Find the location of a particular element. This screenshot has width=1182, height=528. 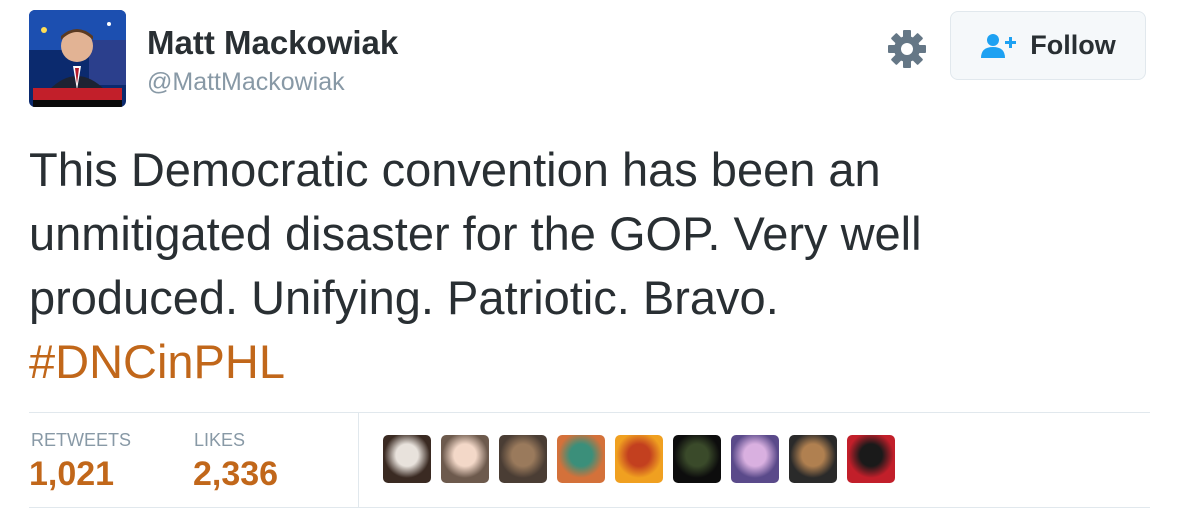

likes-count: 2,336 is located at coordinates (235, 474).